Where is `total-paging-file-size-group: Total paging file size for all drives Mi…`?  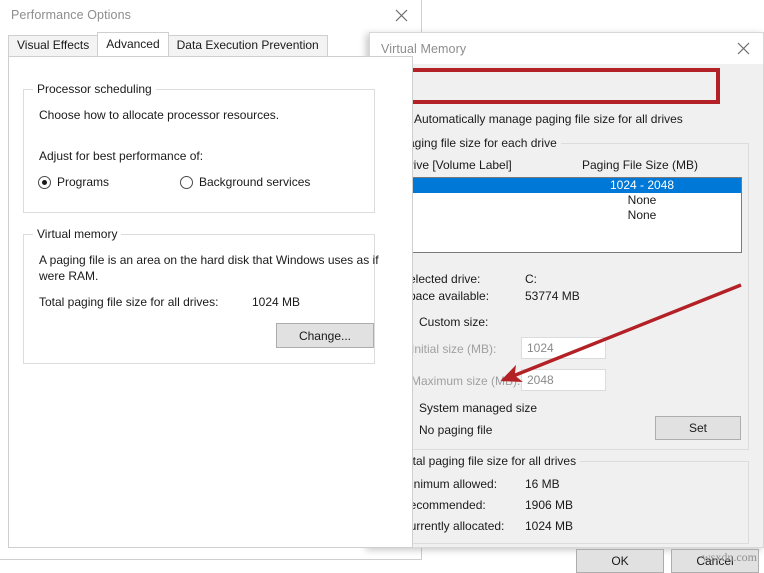 total-paging-file-size-group: Total paging file size for all drives Mi… is located at coordinates (568, 499).